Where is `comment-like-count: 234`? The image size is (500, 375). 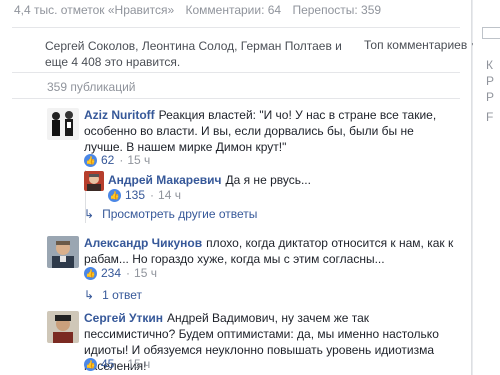 comment-like-count: 234 is located at coordinates (111, 273).